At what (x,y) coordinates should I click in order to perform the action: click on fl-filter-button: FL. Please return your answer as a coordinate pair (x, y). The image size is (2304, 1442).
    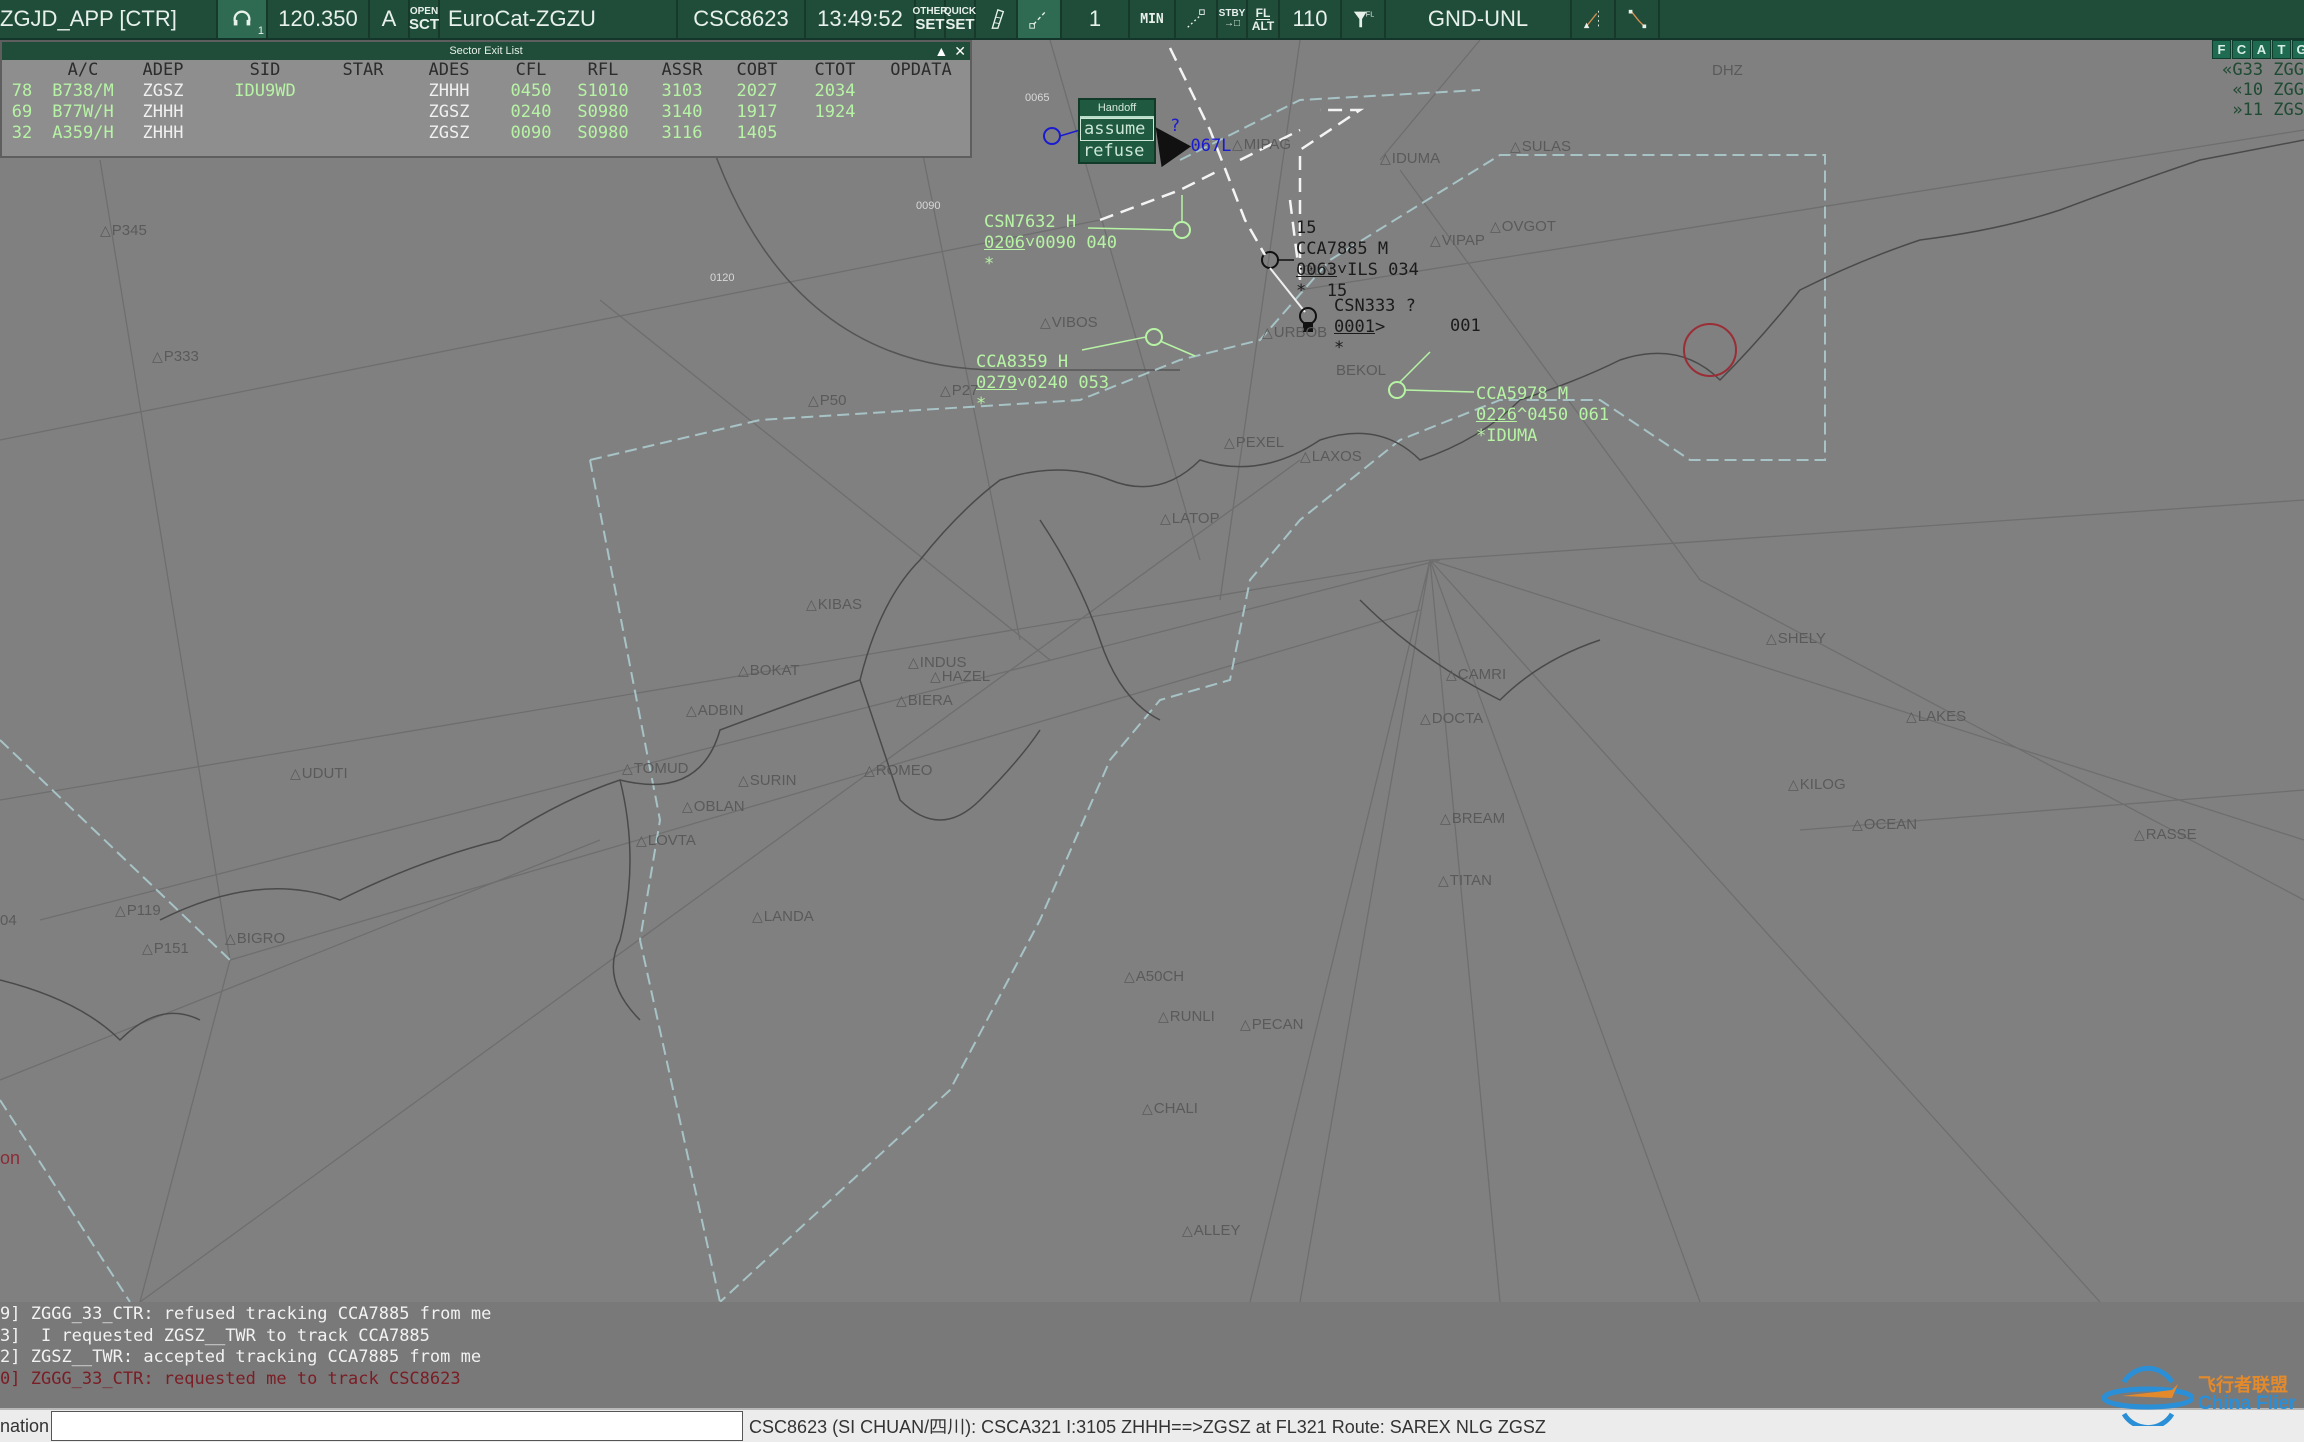
    Looking at the image, I should click on (1364, 19).